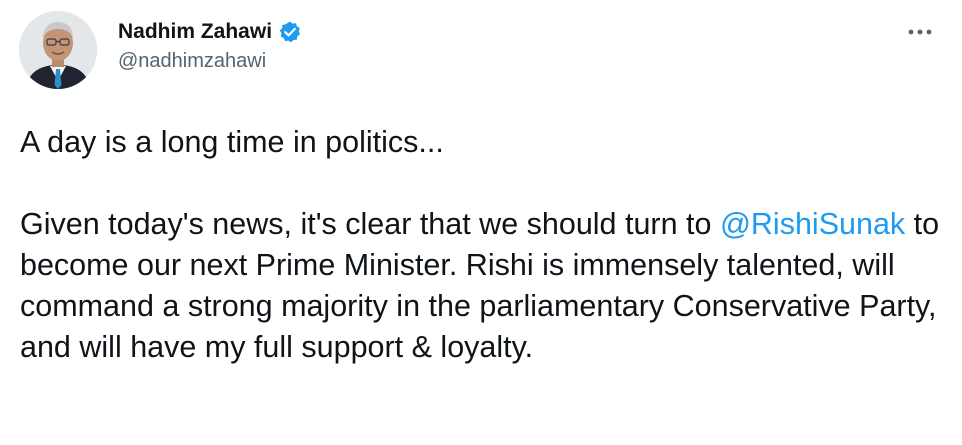 This screenshot has height=445, width=962. I want to click on user-handle: @nadhimzahawi, so click(210, 61).